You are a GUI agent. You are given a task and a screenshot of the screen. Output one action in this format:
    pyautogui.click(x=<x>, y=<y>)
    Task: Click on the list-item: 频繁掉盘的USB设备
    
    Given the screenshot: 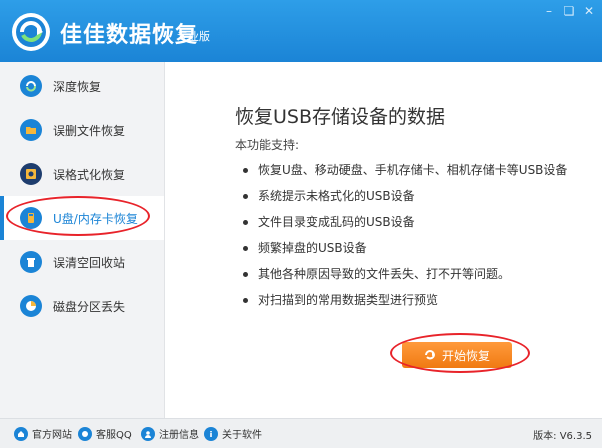 What is the action you would take?
    pyautogui.click(x=404, y=248)
    